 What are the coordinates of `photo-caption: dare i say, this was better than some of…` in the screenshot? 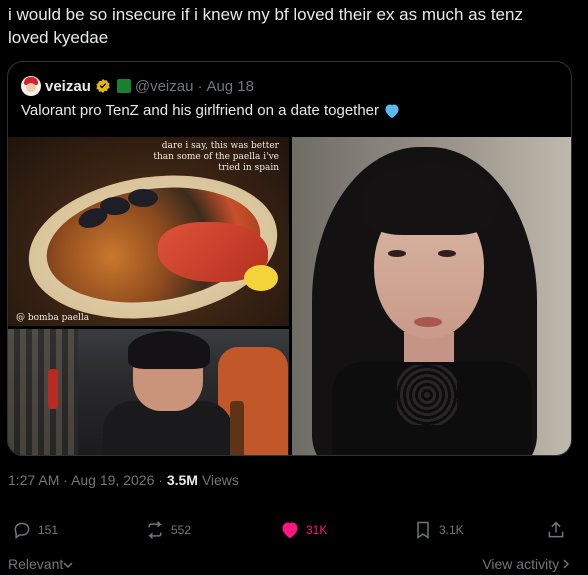 It's located at (216, 157).